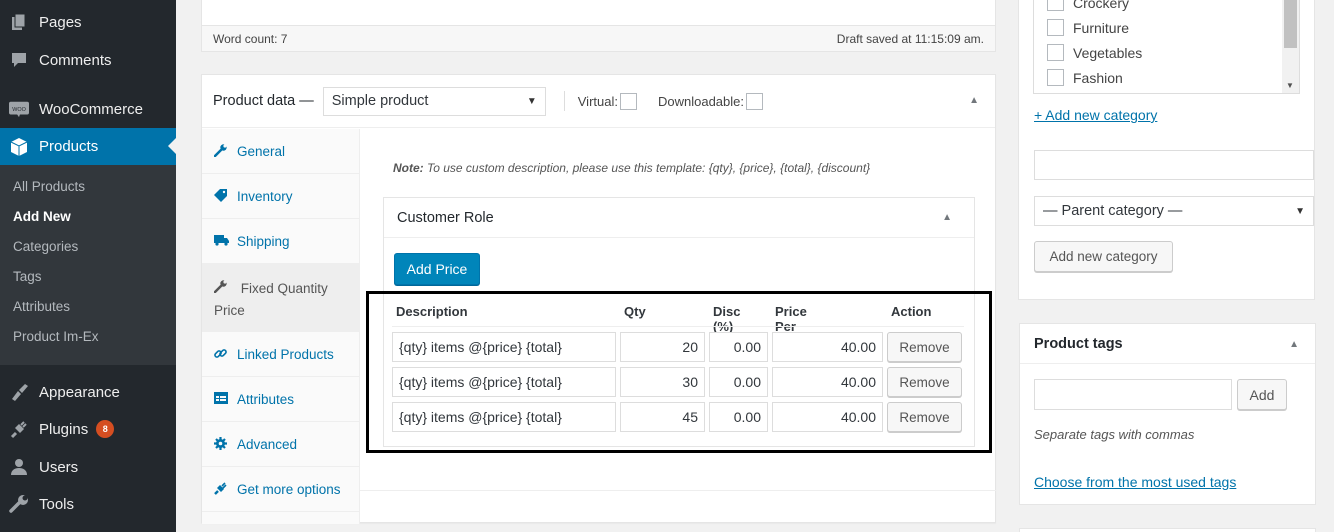  I want to click on products-icon, so click(19, 147).